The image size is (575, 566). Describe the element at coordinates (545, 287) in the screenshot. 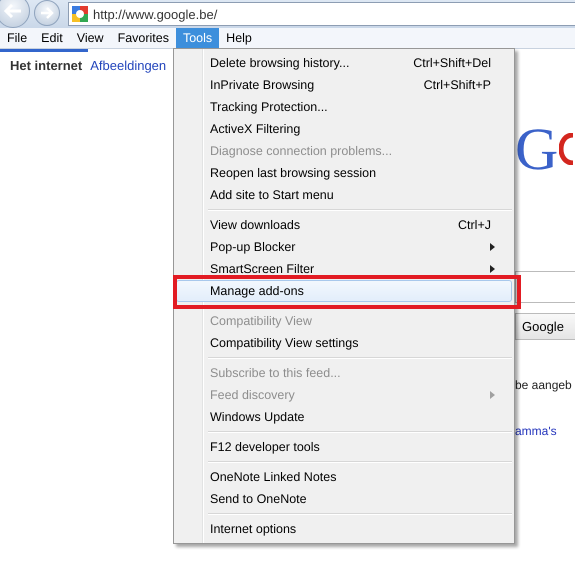

I see `search-field` at that location.